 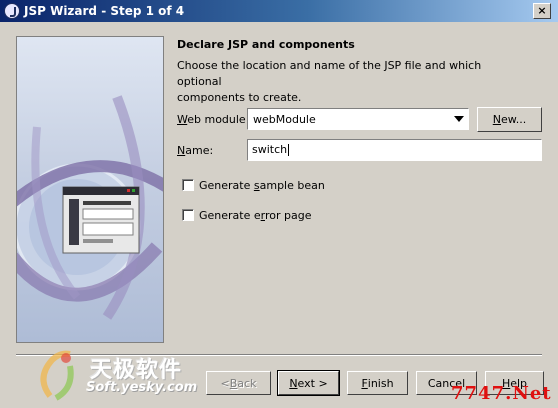 I want to click on panel-heading: Declare JSP and components, so click(x=266, y=44).